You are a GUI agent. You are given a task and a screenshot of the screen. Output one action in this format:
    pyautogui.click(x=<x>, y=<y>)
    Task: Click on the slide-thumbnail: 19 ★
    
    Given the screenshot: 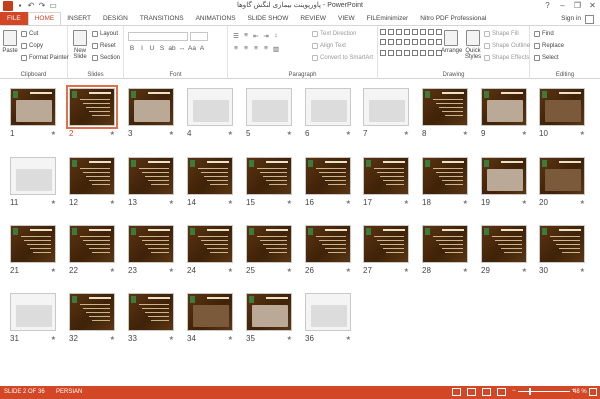 What is the action you would take?
    pyautogui.click(x=504, y=182)
    